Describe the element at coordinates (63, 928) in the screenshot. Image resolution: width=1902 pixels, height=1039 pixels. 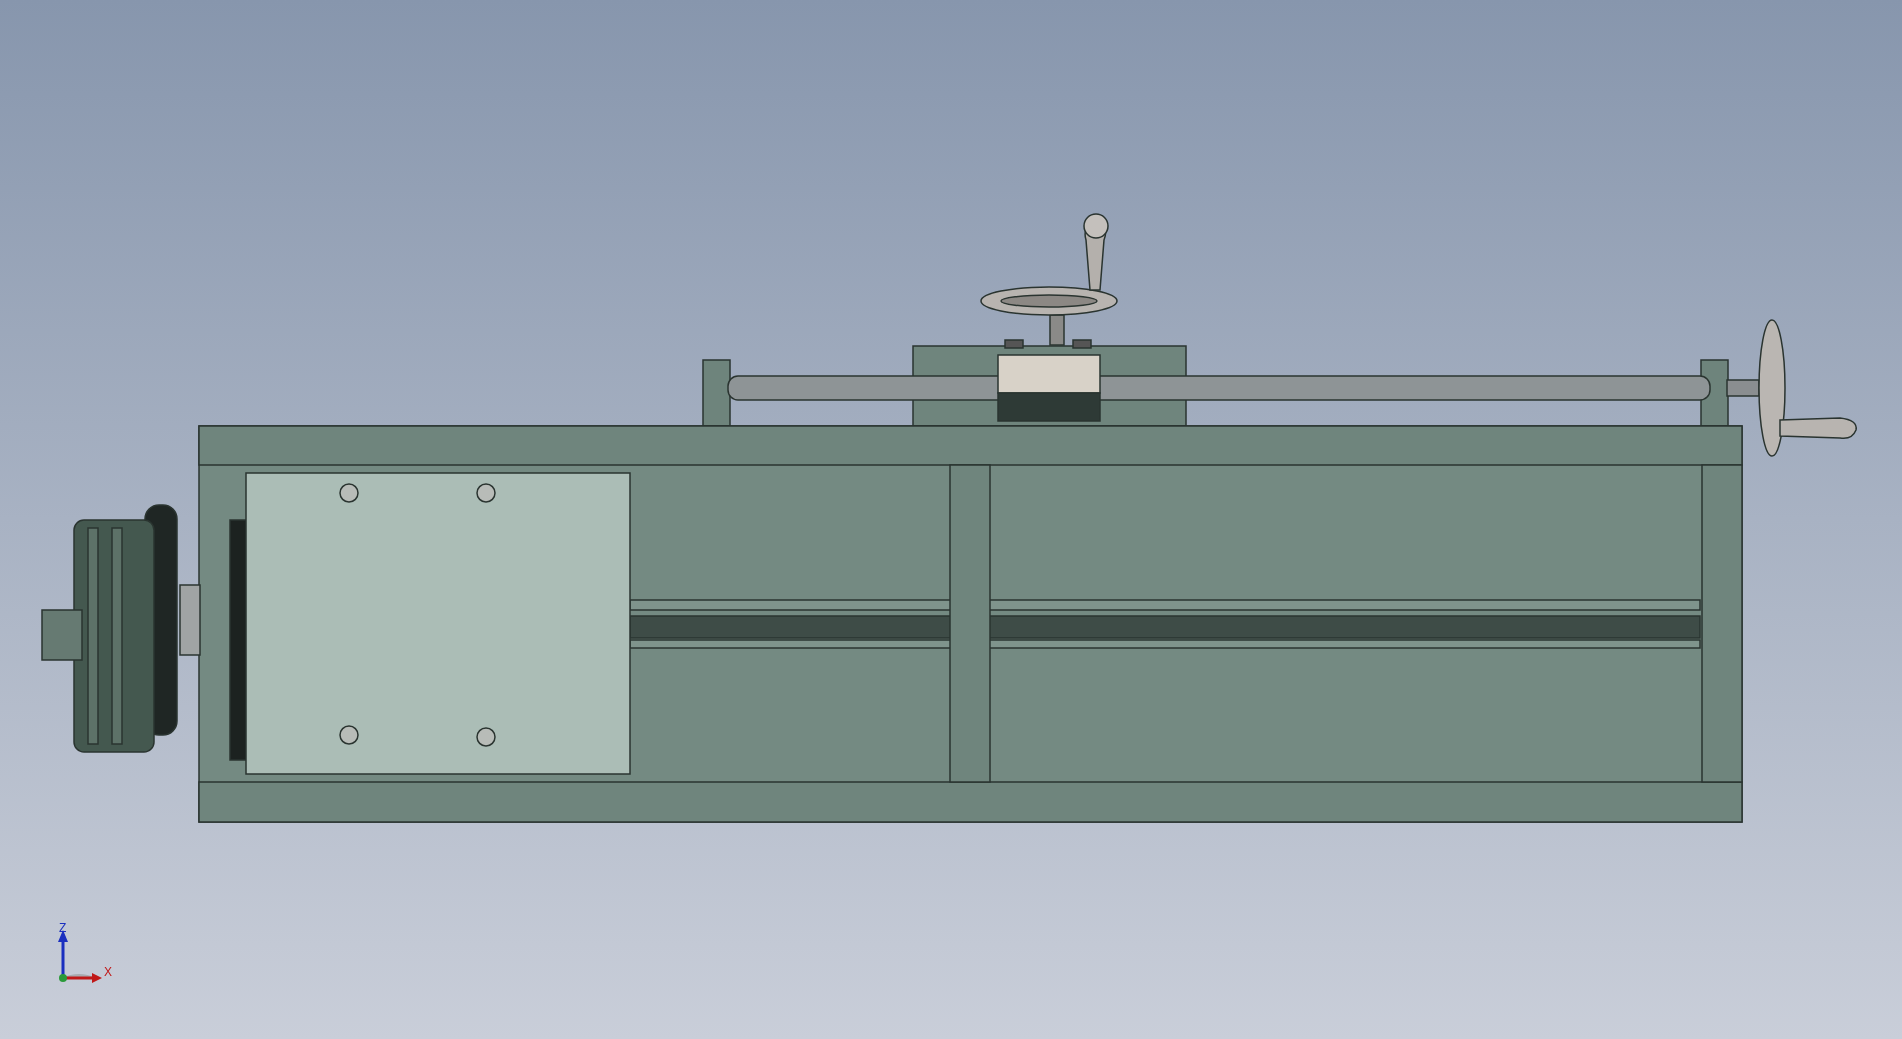
I see `z-axis-label: Z` at that location.